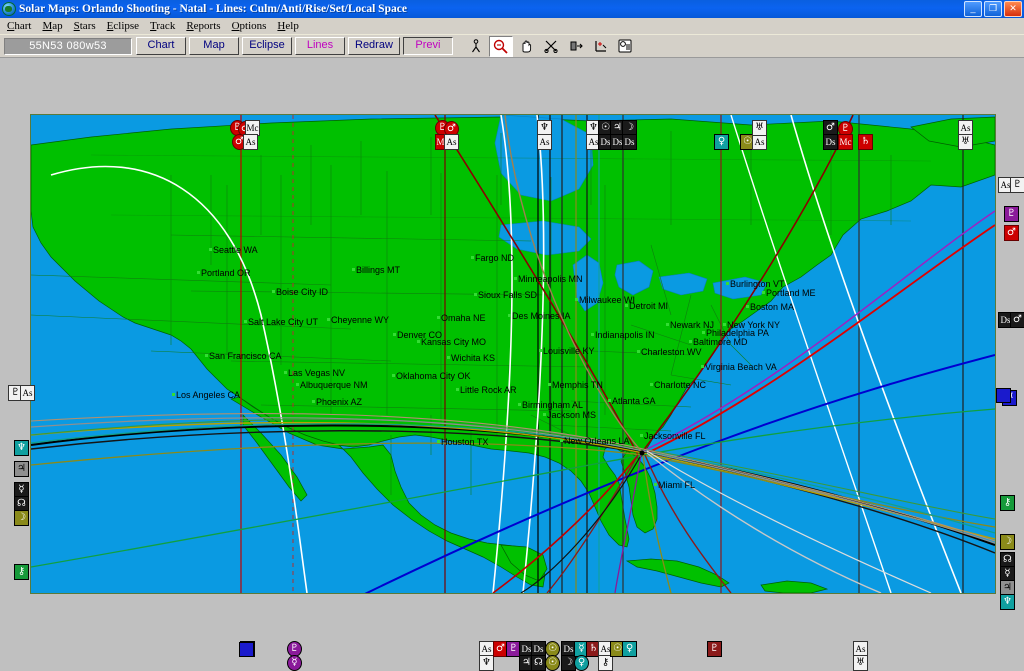  What do you see at coordinates (161, 46) in the screenshot?
I see `chart-button: Chart` at bounding box center [161, 46].